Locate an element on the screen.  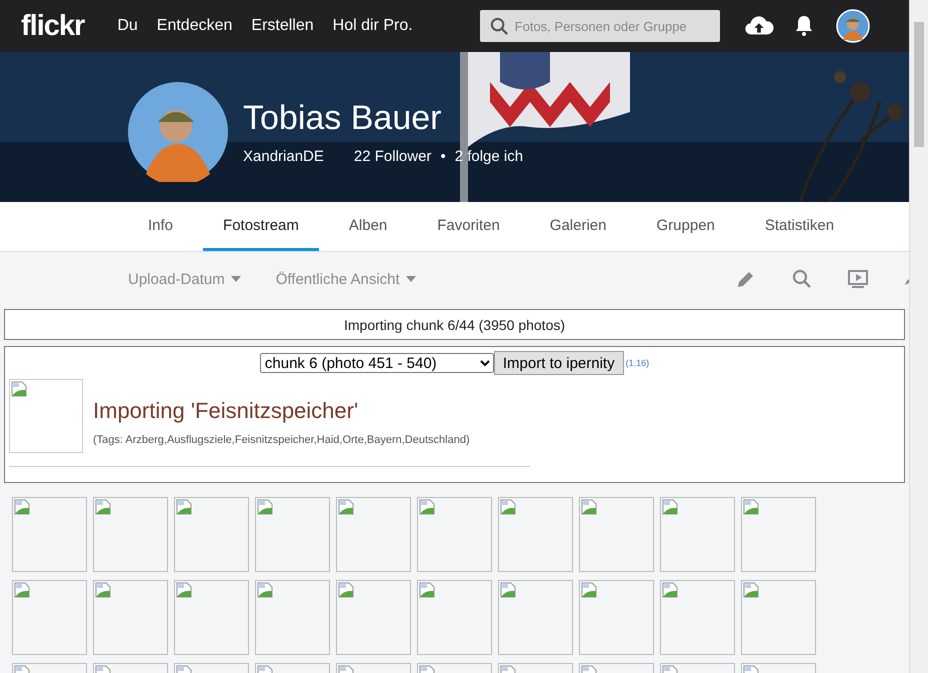
tab: Info is located at coordinates (161, 226).